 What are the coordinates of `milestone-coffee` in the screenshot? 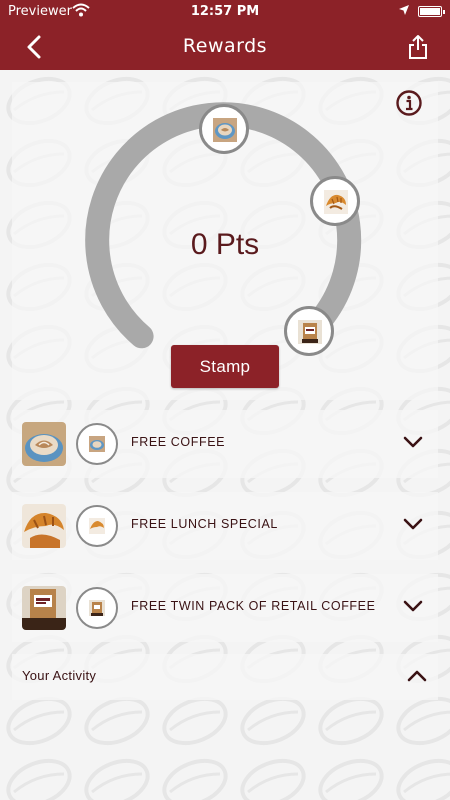 It's located at (224, 129).